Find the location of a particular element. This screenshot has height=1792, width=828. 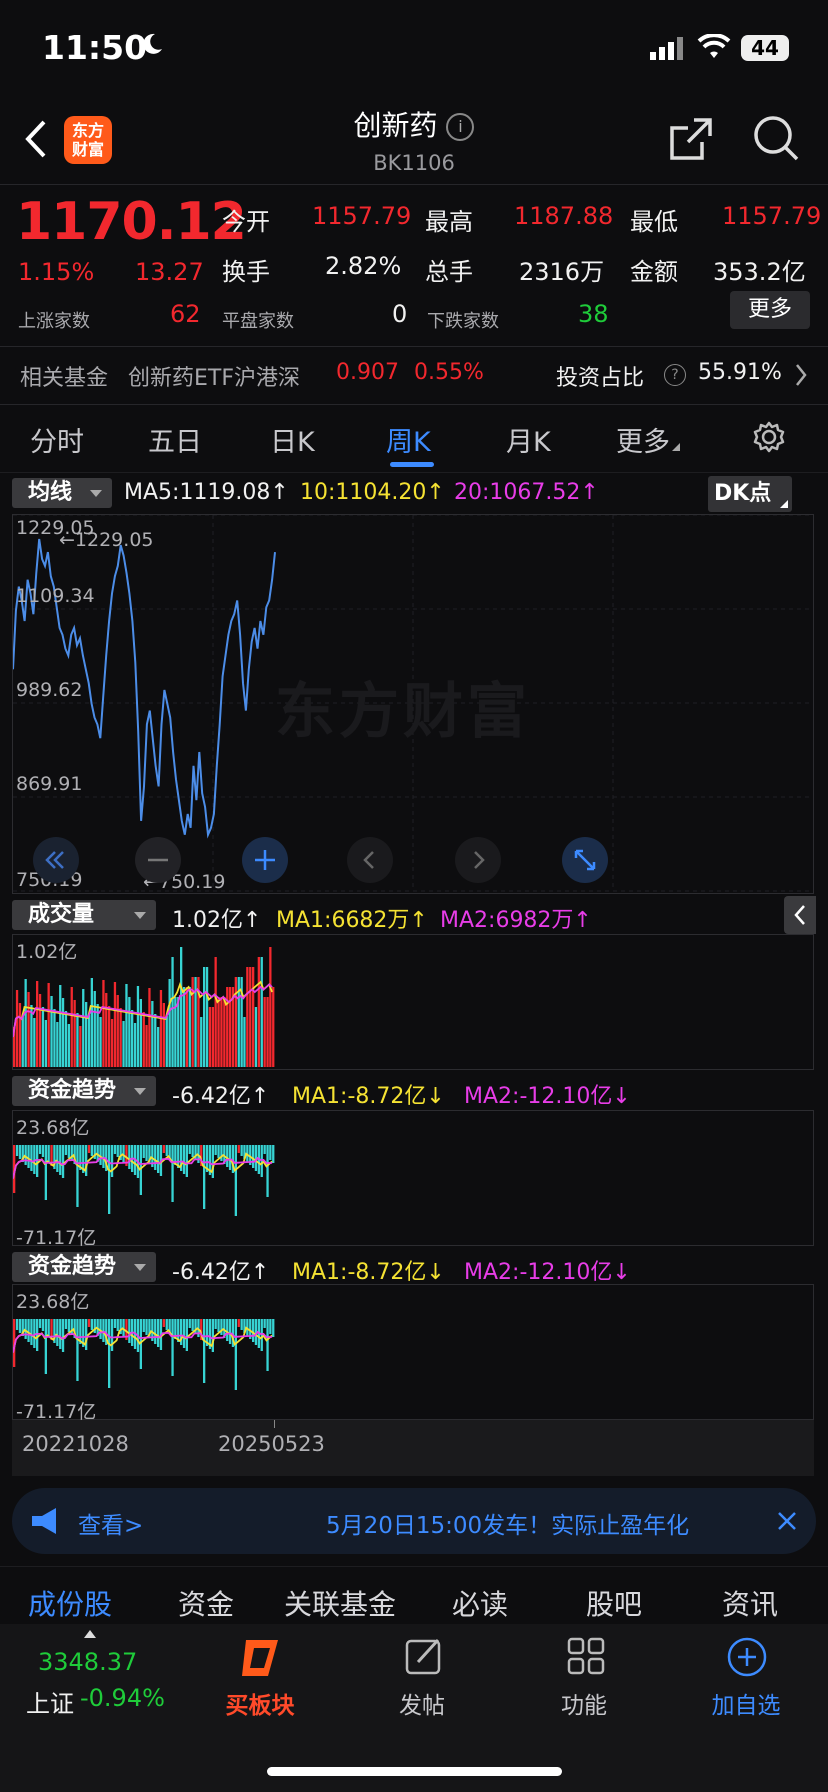

tab-more: 更多 is located at coordinates (648, 439).